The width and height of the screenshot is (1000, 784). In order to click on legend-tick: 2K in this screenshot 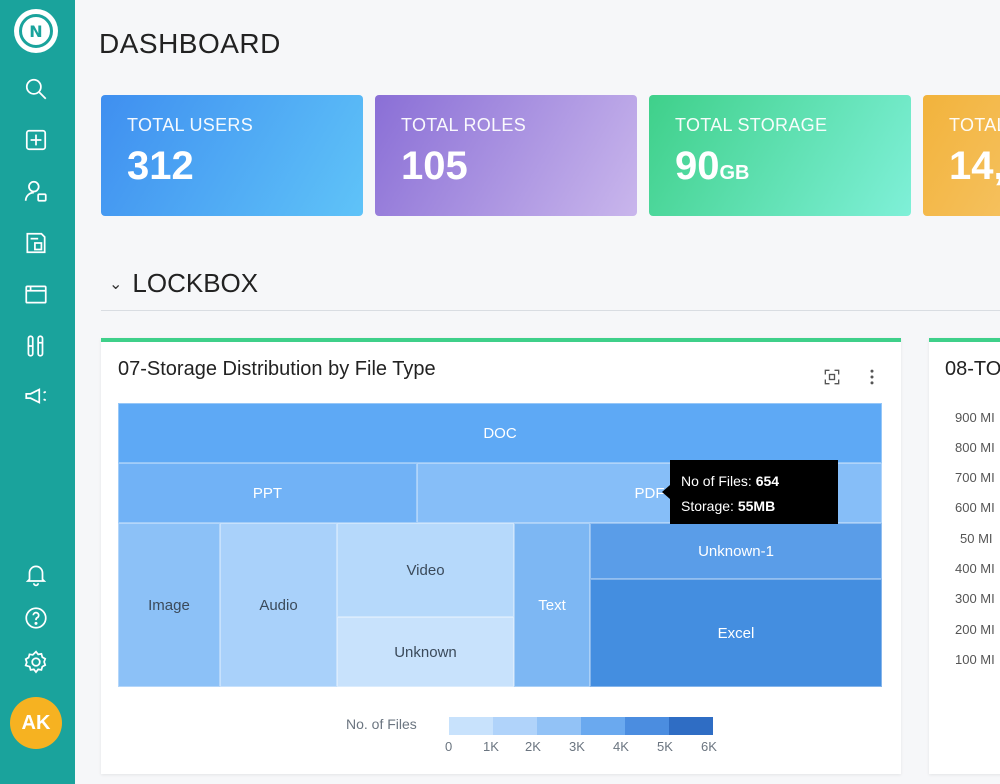, I will do `click(533, 746)`.